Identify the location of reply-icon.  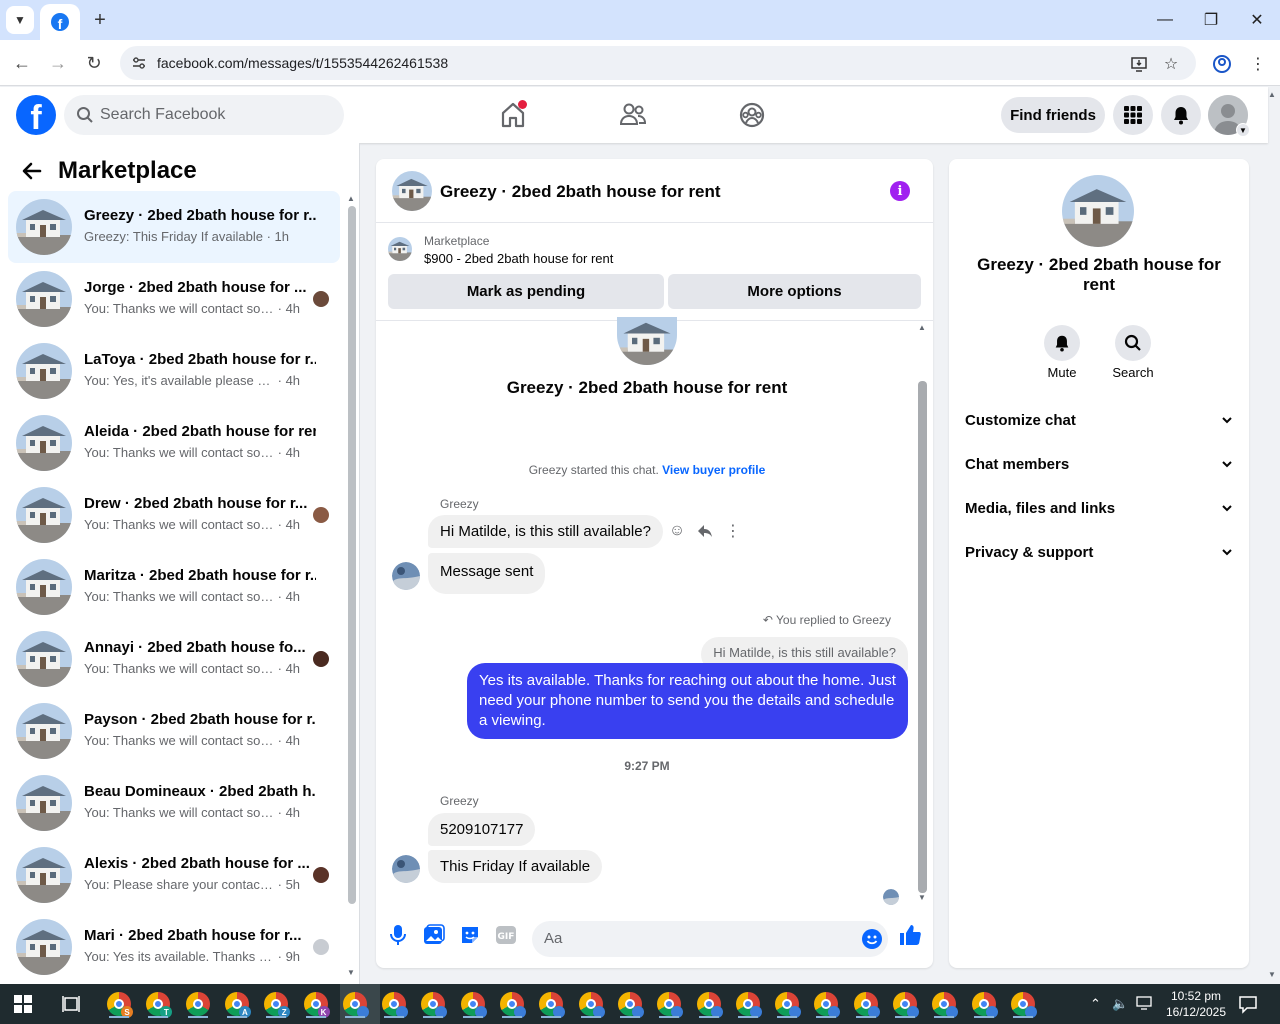
(705, 531).